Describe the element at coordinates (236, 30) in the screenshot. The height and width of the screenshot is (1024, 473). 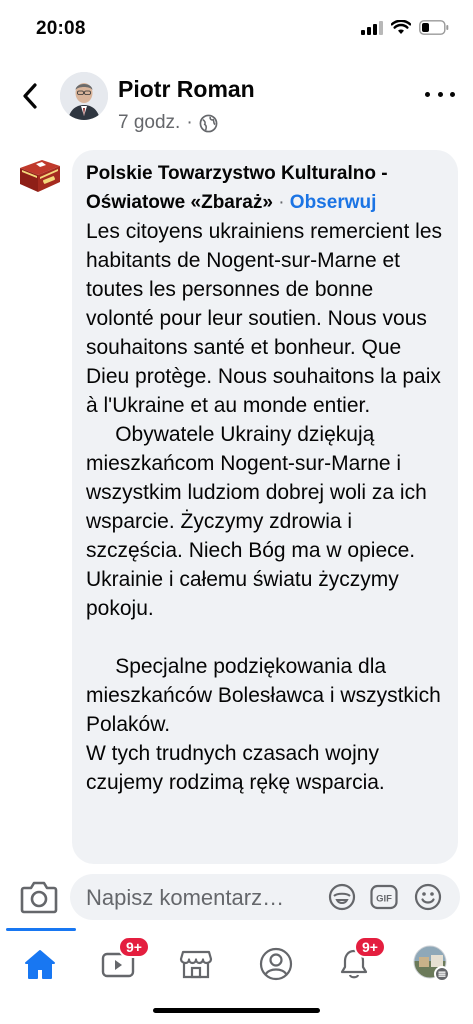
I see `status-bar: 20:08` at that location.